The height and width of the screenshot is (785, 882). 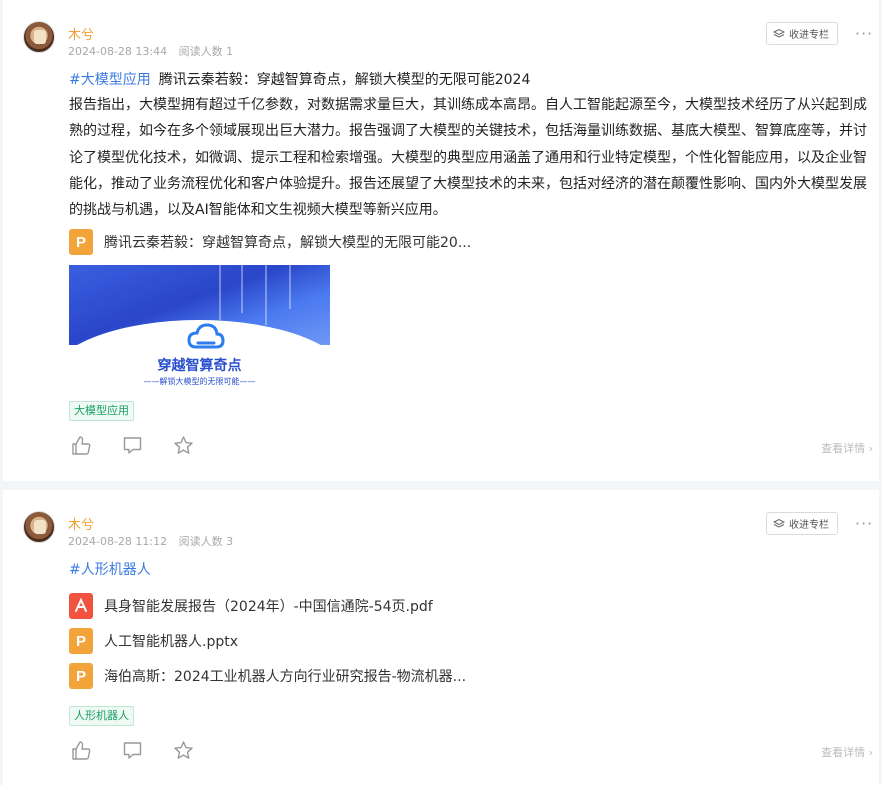 I want to click on attachment-name: 人工智能机器人.pptx, so click(x=171, y=642).